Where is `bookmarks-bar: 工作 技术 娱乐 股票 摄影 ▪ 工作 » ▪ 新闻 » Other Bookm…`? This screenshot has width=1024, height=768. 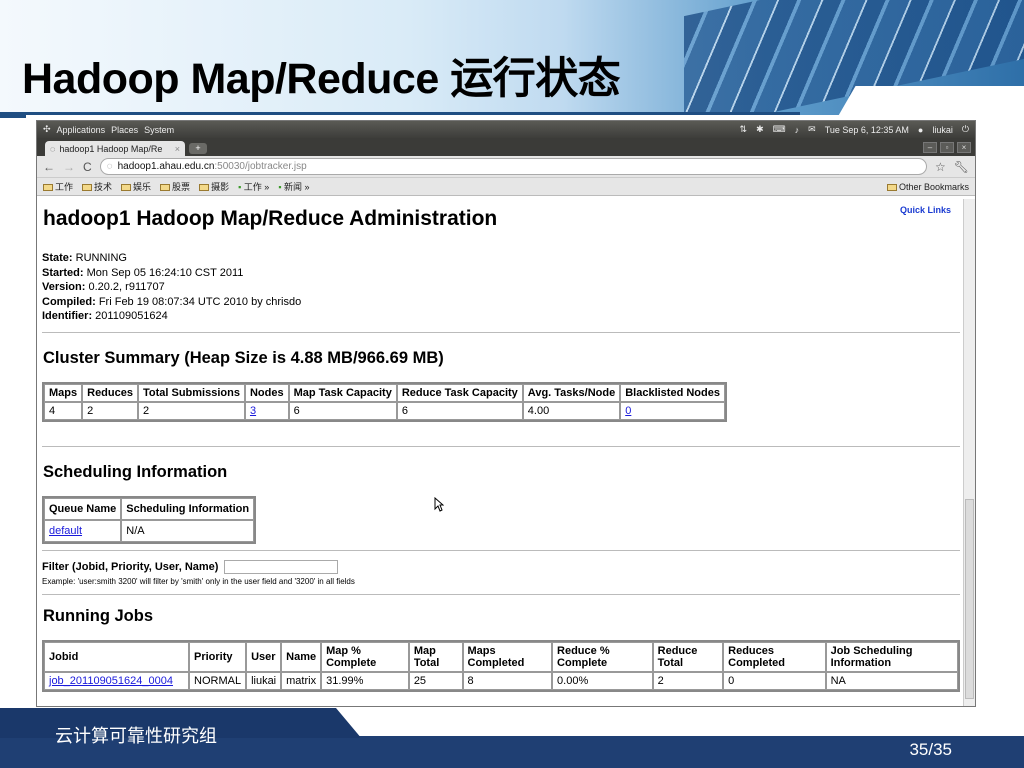 bookmarks-bar: 工作 技术 娱乐 股票 摄影 ▪ 工作 » ▪ 新闻 » Other Bookm… is located at coordinates (506, 187).